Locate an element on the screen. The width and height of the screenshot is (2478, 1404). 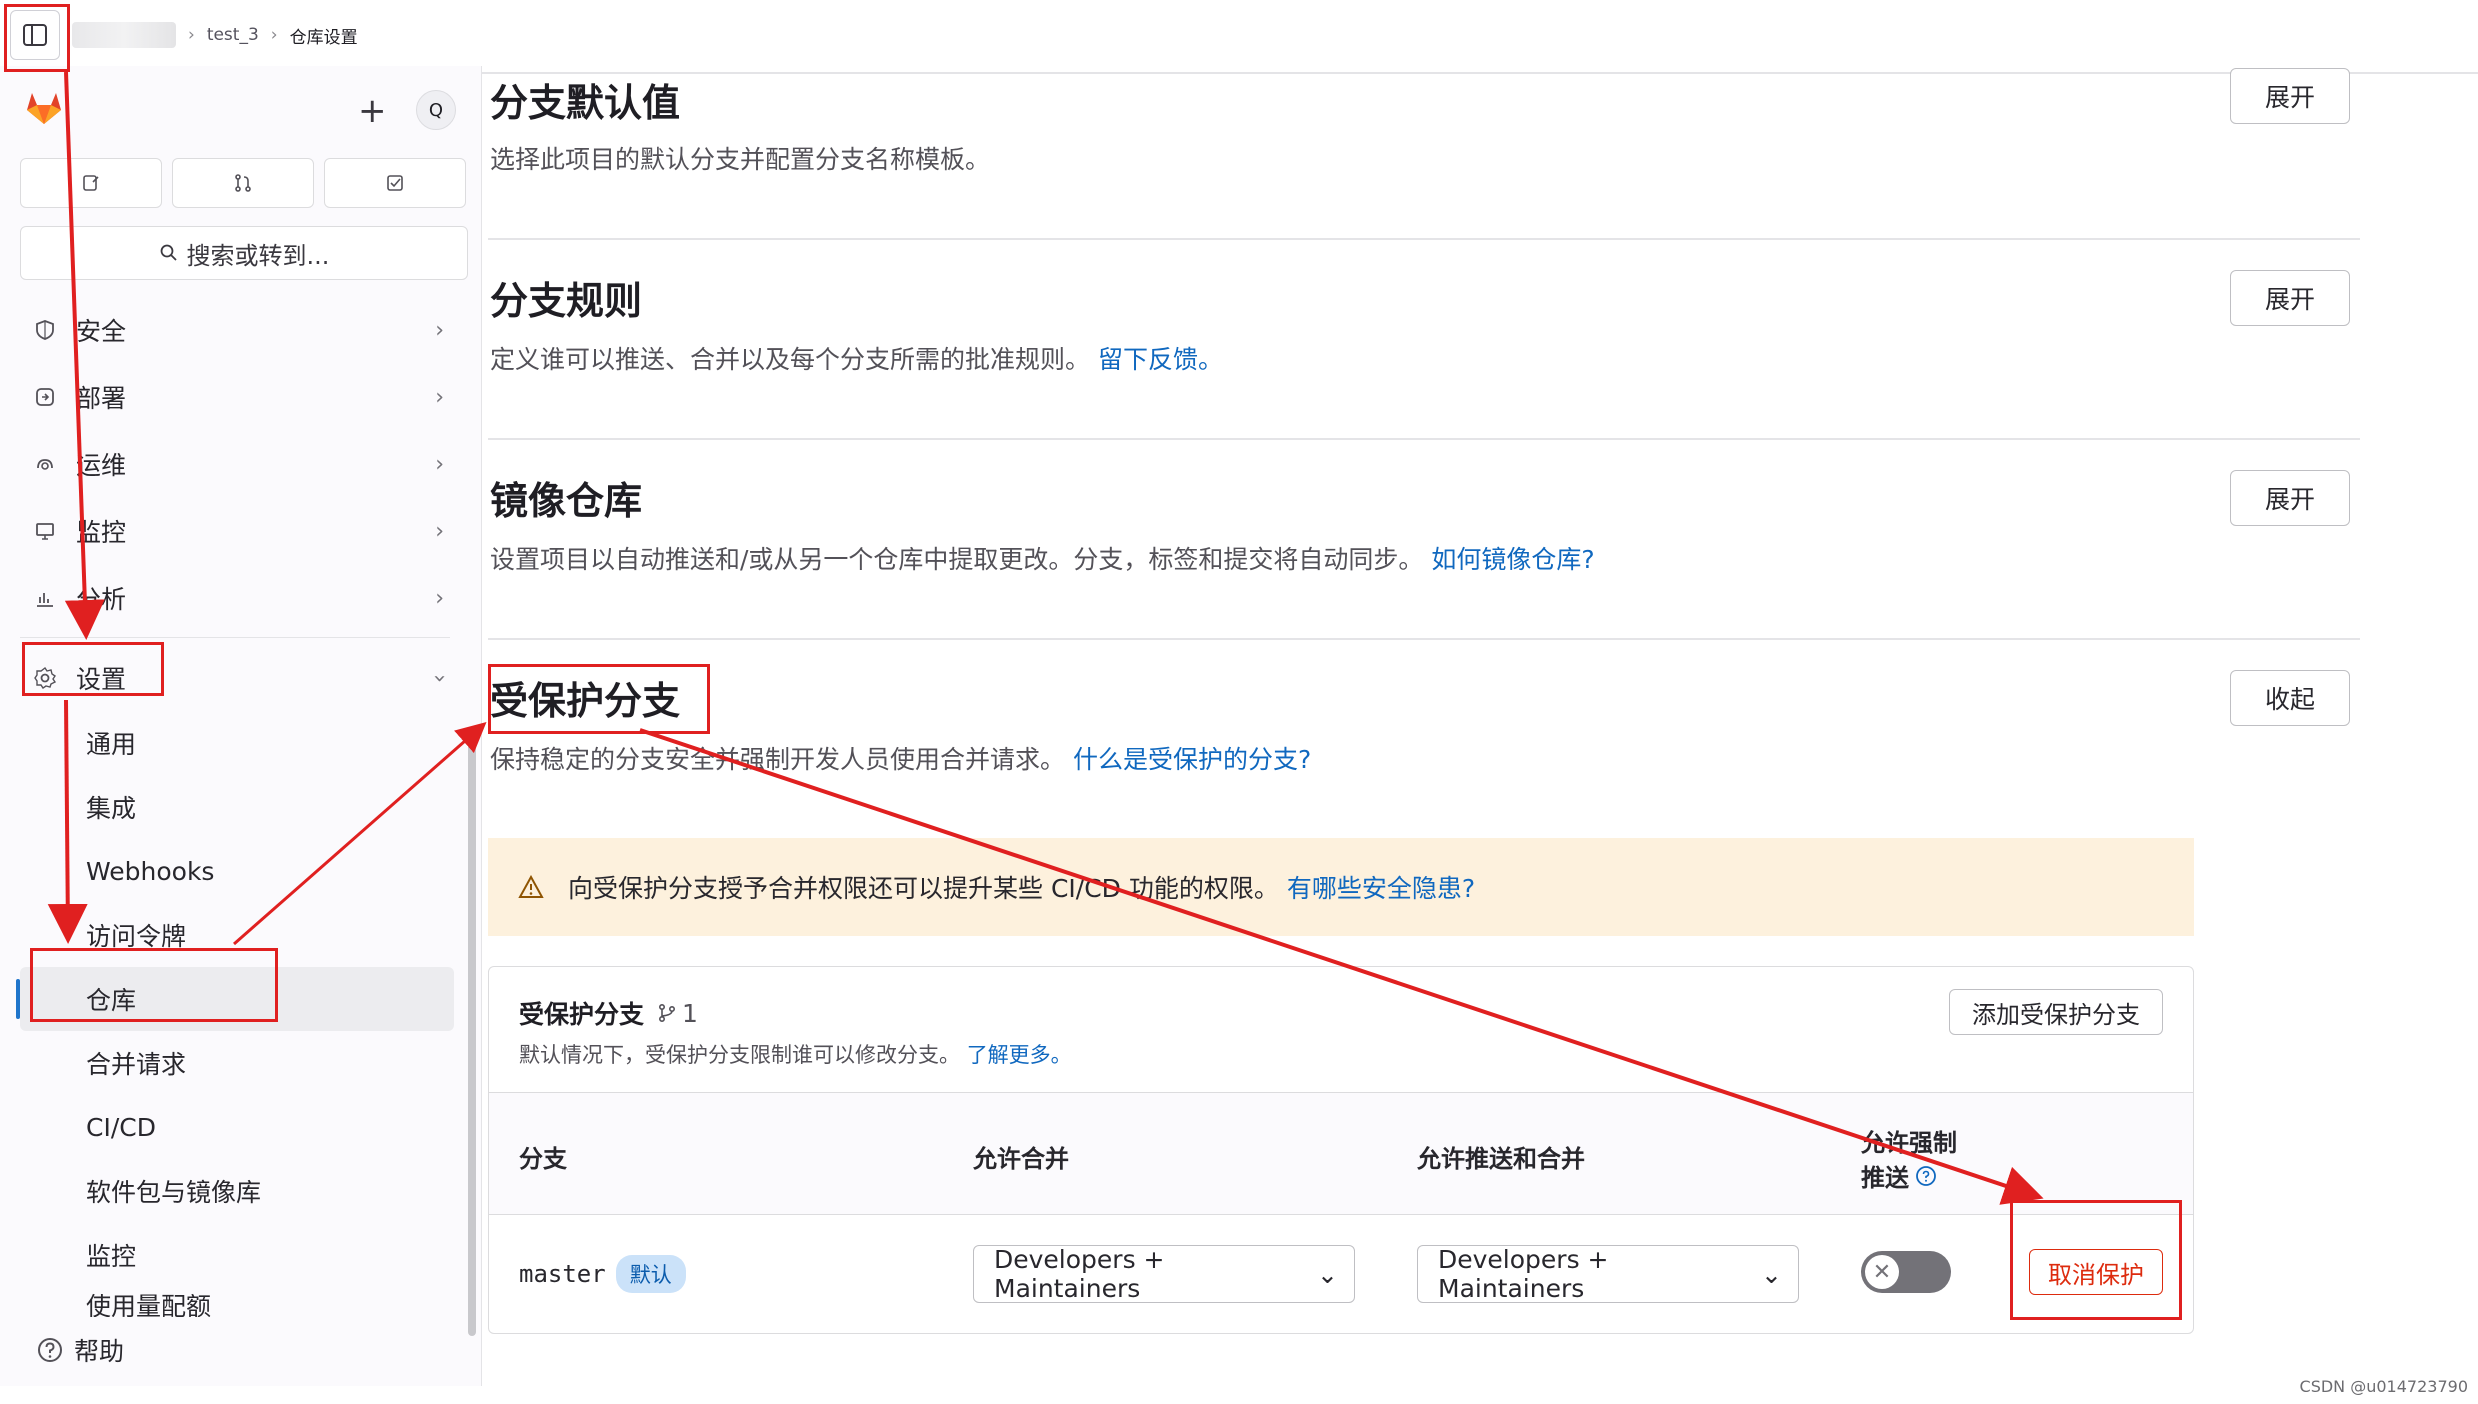
breadcrumb-current: 仓库设置 is located at coordinates (324, 35).